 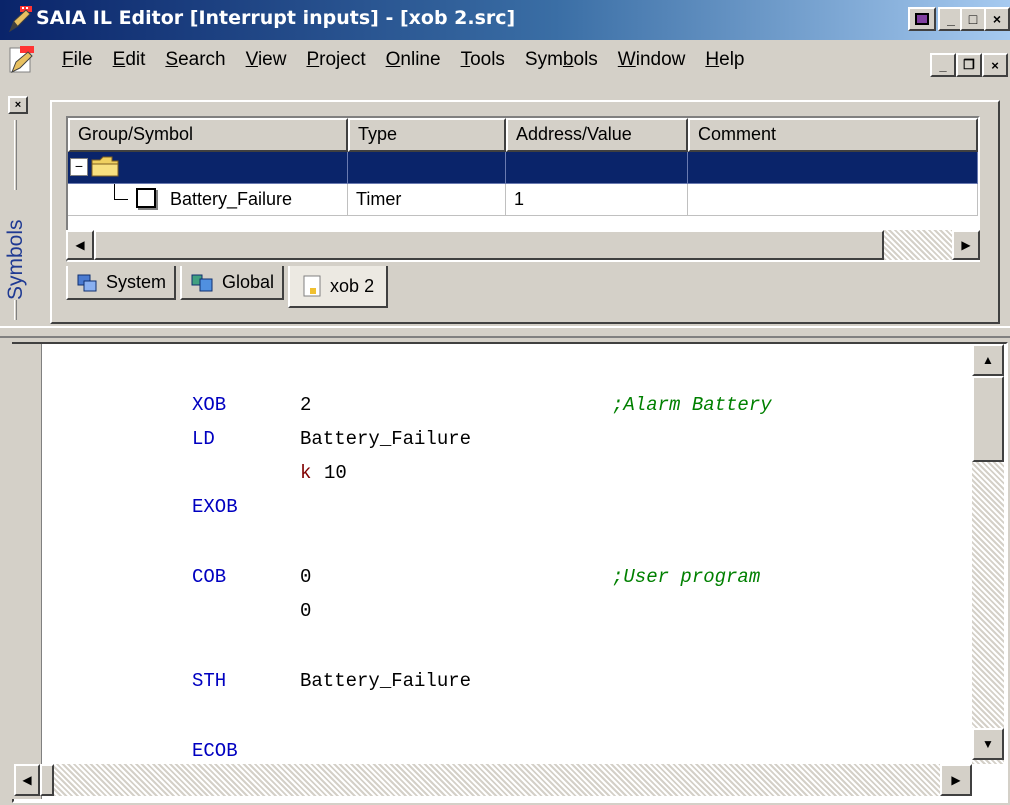 I want to click on menu-search: Search, so click(x=195, y=60).